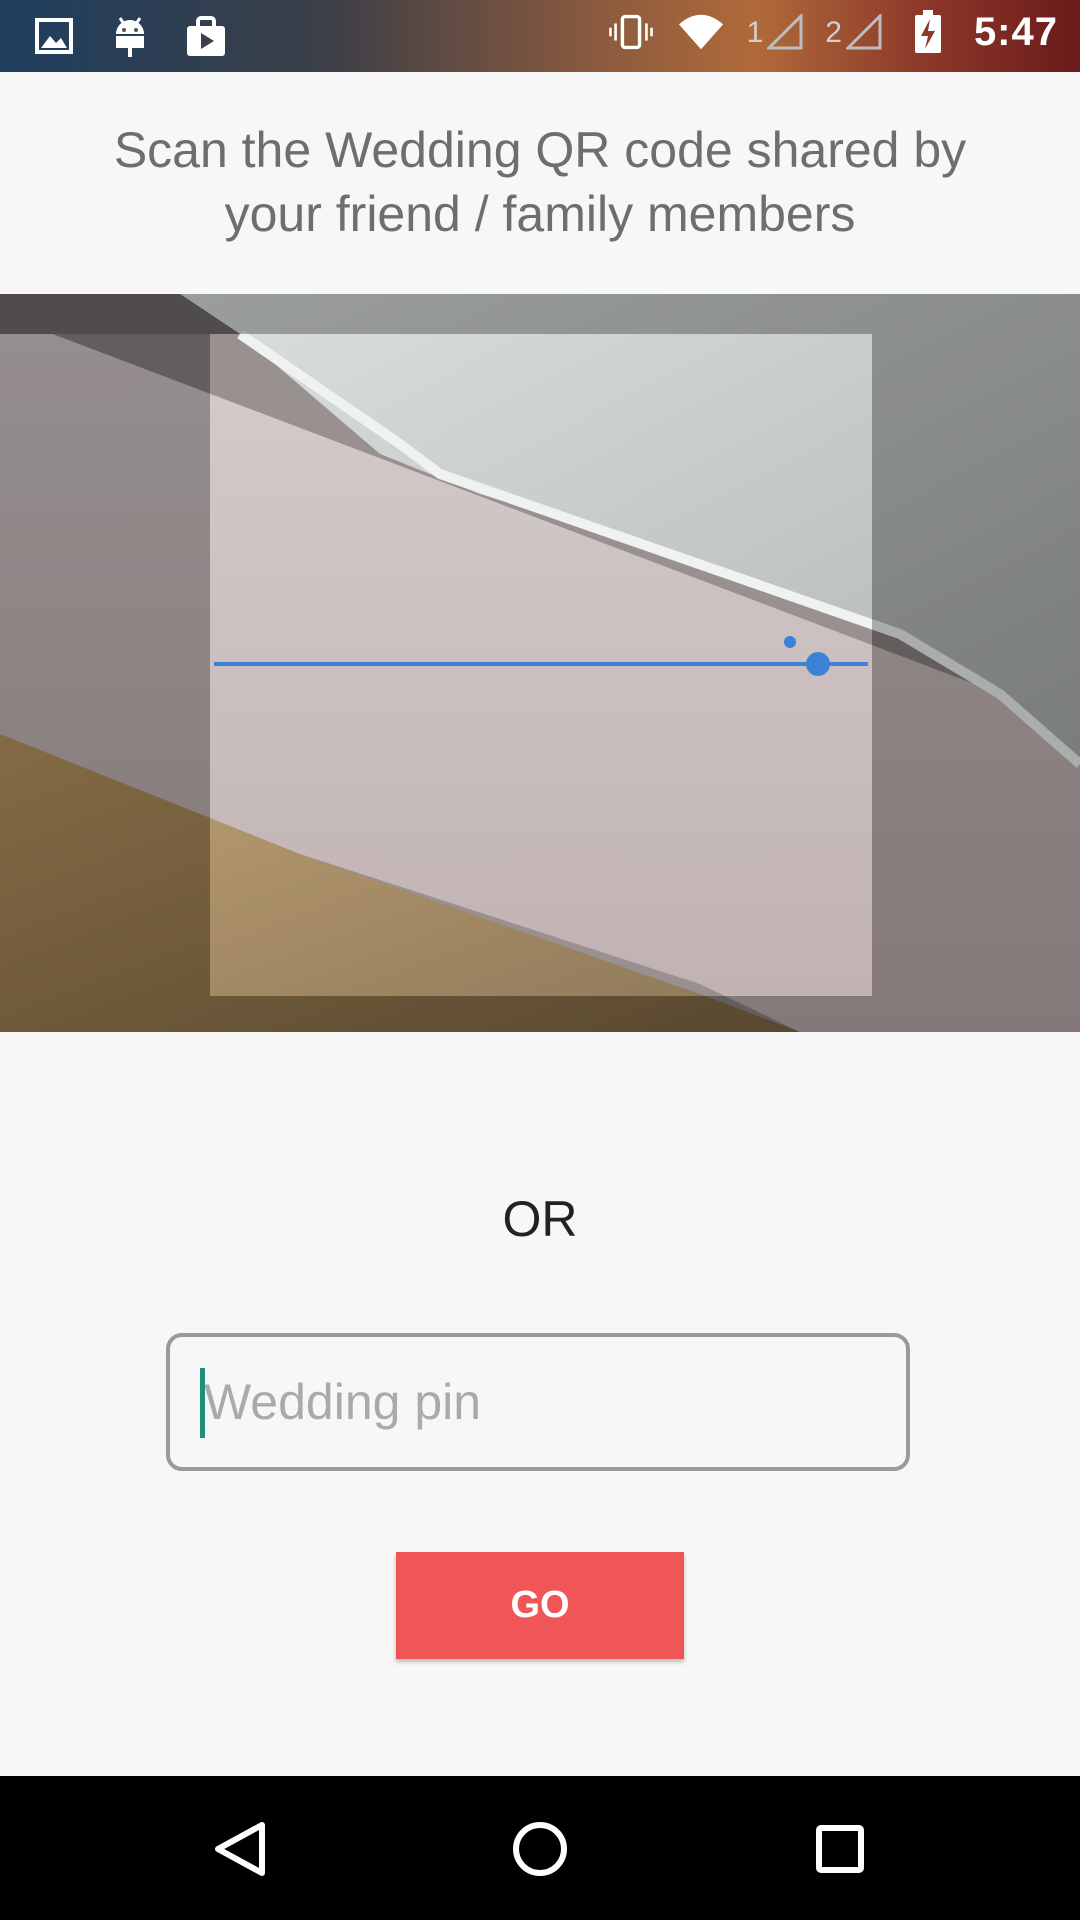 This screenshot has height=1920, width=1080. Describe the element at coordinates (54, 36) in the screenshot. I see `gallery-icon` at that location.